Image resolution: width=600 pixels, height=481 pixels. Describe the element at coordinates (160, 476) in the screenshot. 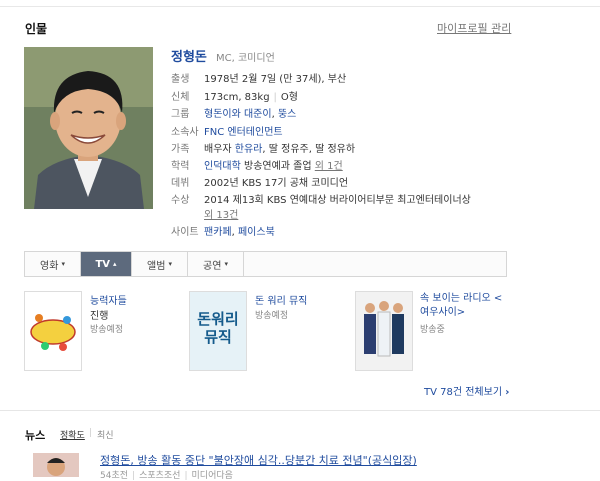

I see `news-source: 스포츠조선` at that location.